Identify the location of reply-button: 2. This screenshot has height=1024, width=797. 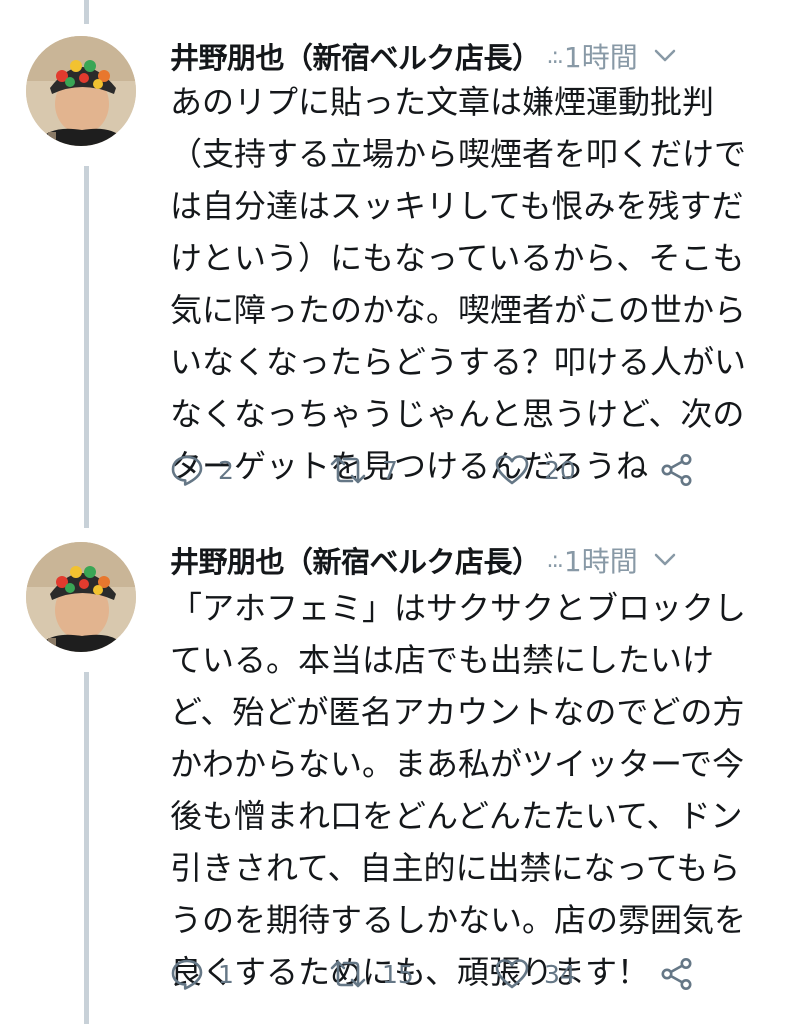
(202, 470).